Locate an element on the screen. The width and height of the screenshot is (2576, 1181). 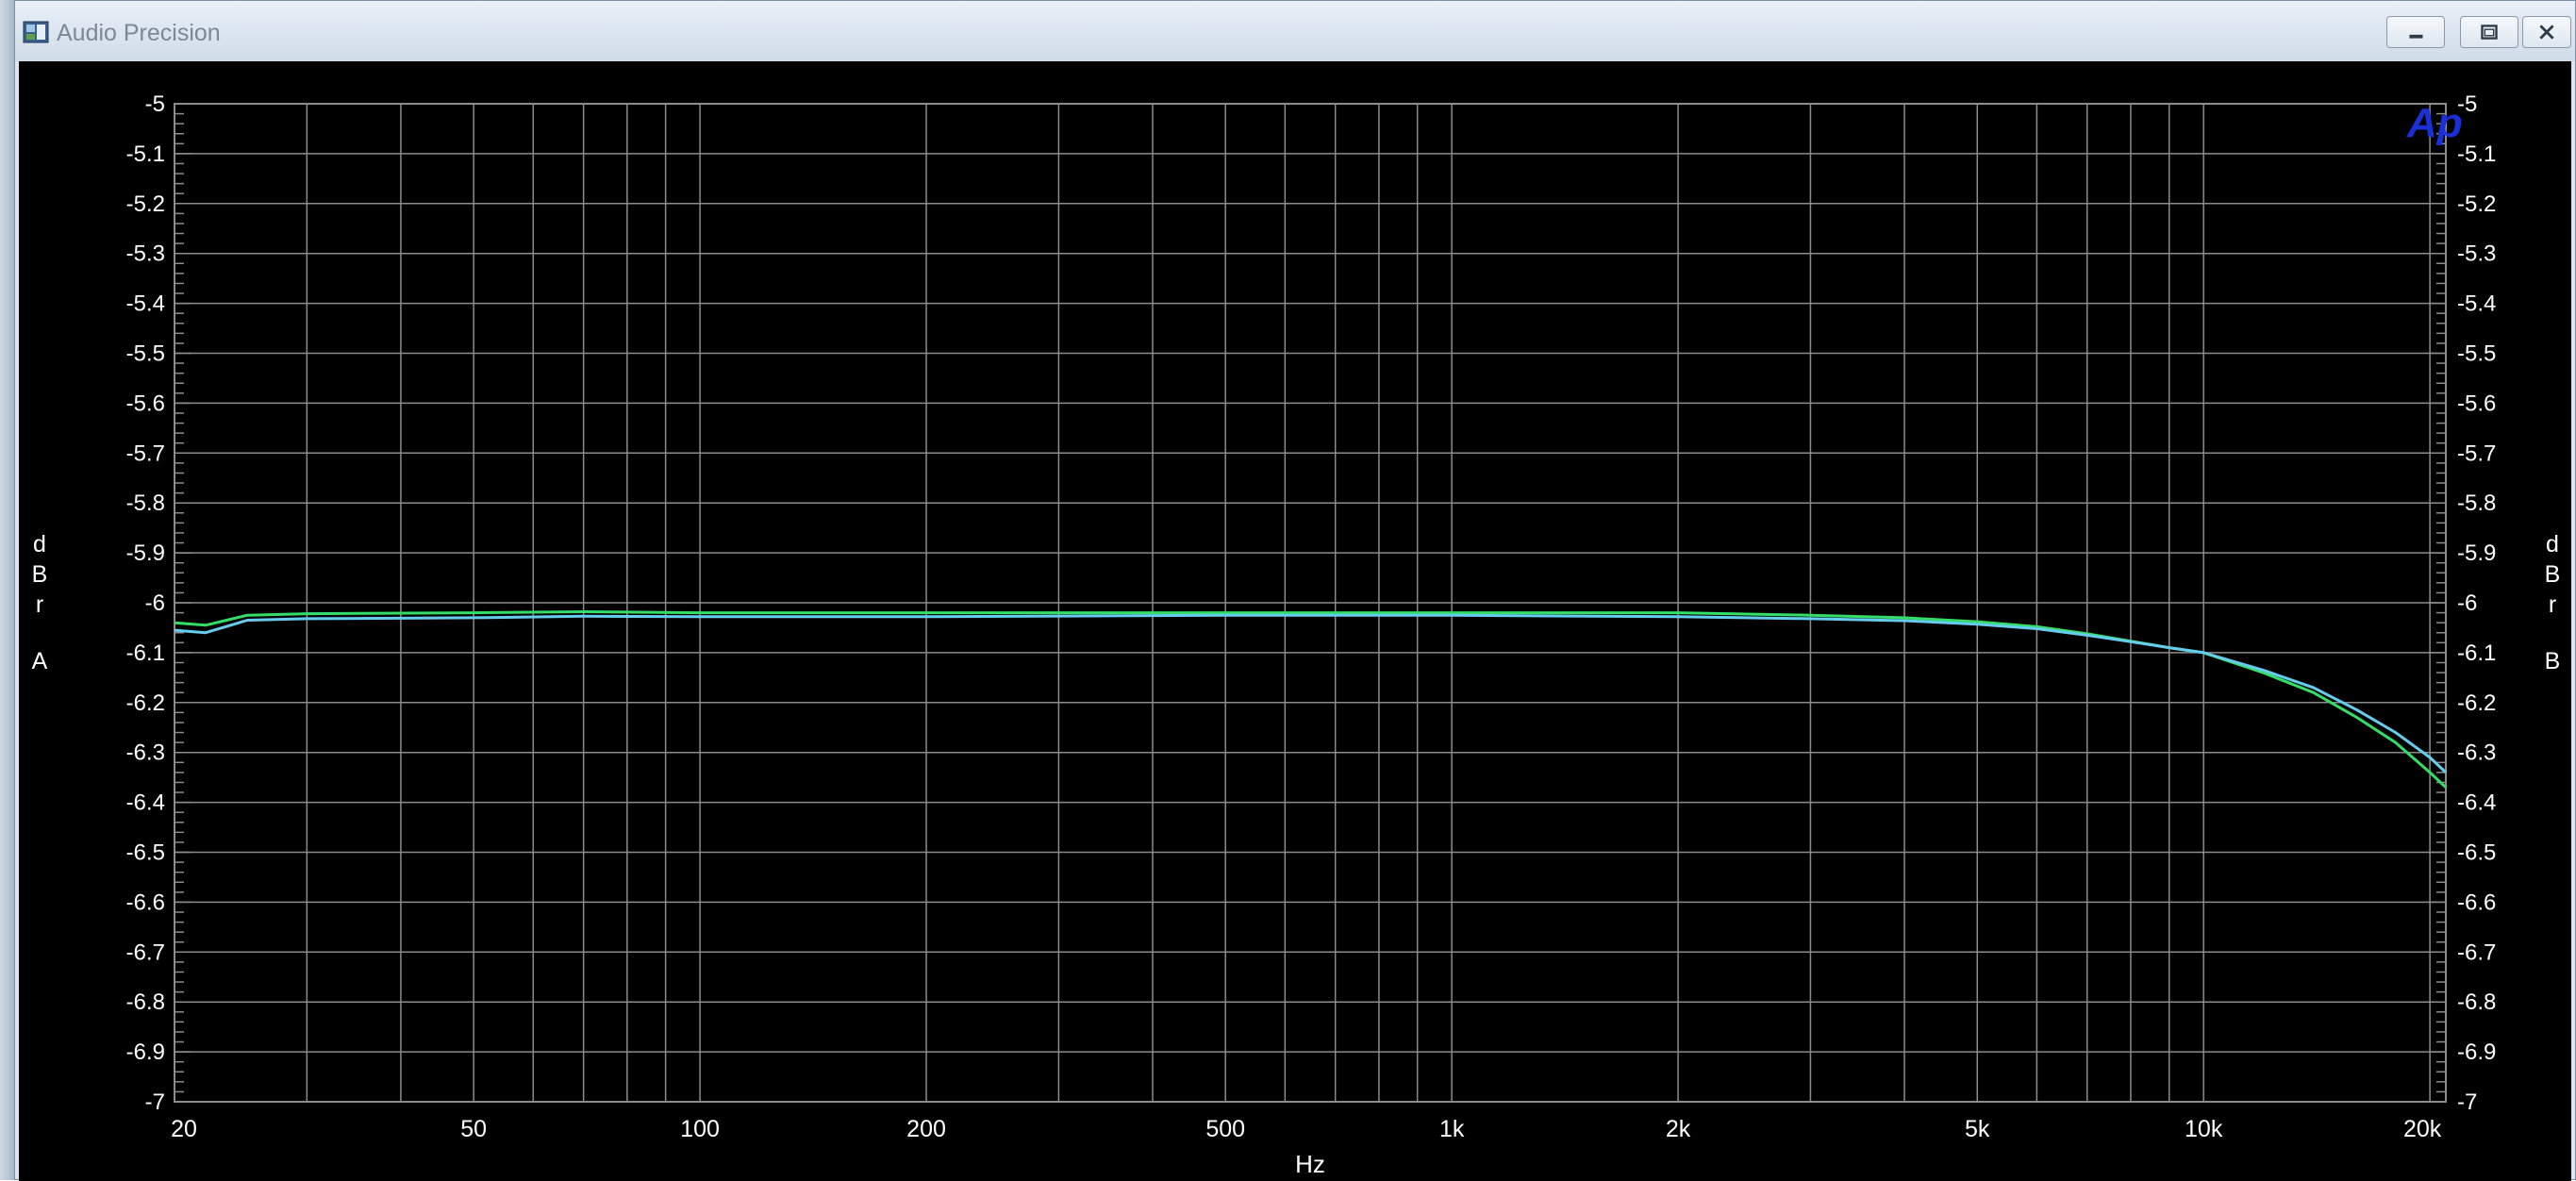
y-tick-label-left: -6.6 is located at coordinates (145, 902).